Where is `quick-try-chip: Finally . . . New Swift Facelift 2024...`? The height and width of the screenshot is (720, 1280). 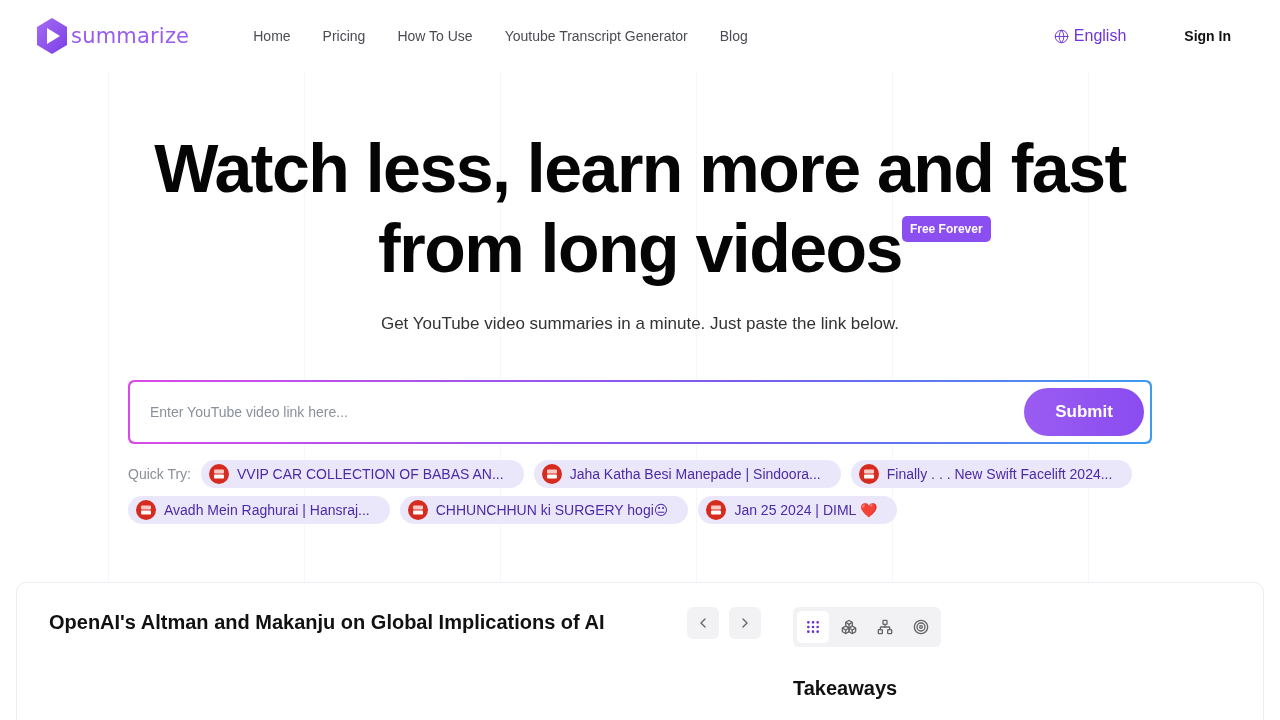 quick-try-chip: Finally . . . New Swift Facelift 2024... is located at coordinates (991, 474).